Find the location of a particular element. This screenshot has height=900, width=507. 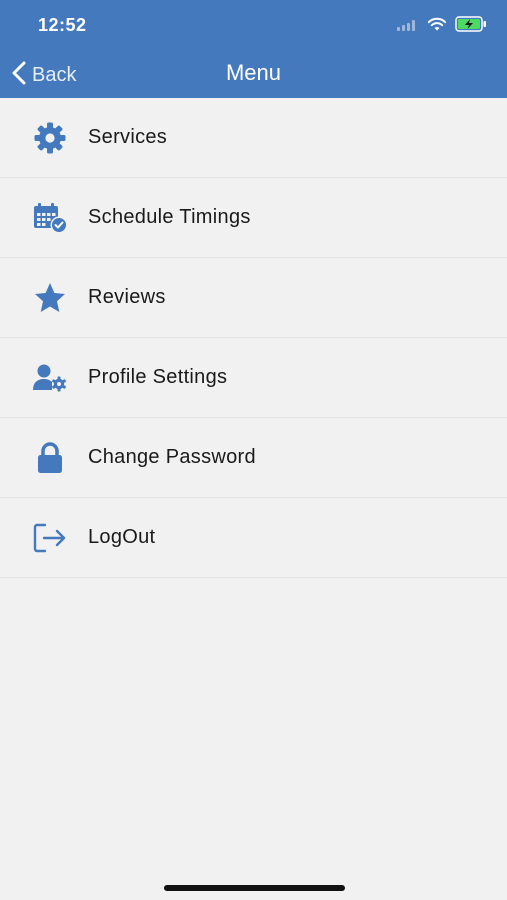

menu-item-change-password: Change Password is located at coordinates (253, 458).